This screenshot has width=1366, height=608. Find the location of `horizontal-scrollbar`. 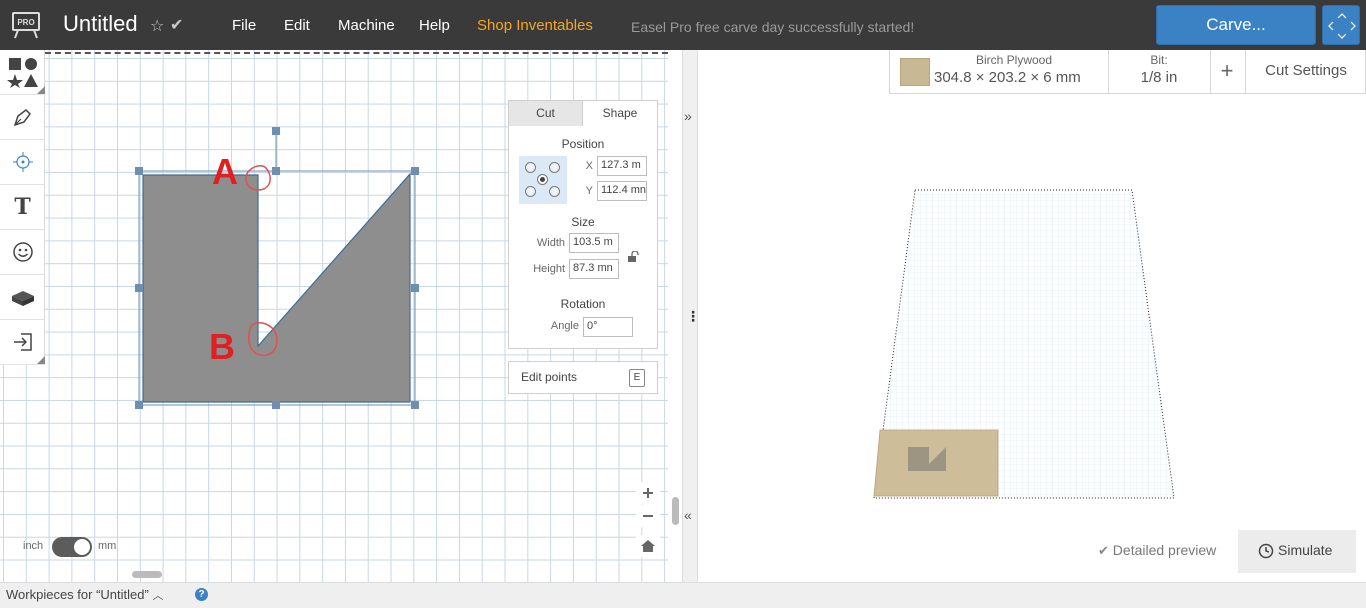

horizontal-scrollbar is located at coordinates (147, 574).